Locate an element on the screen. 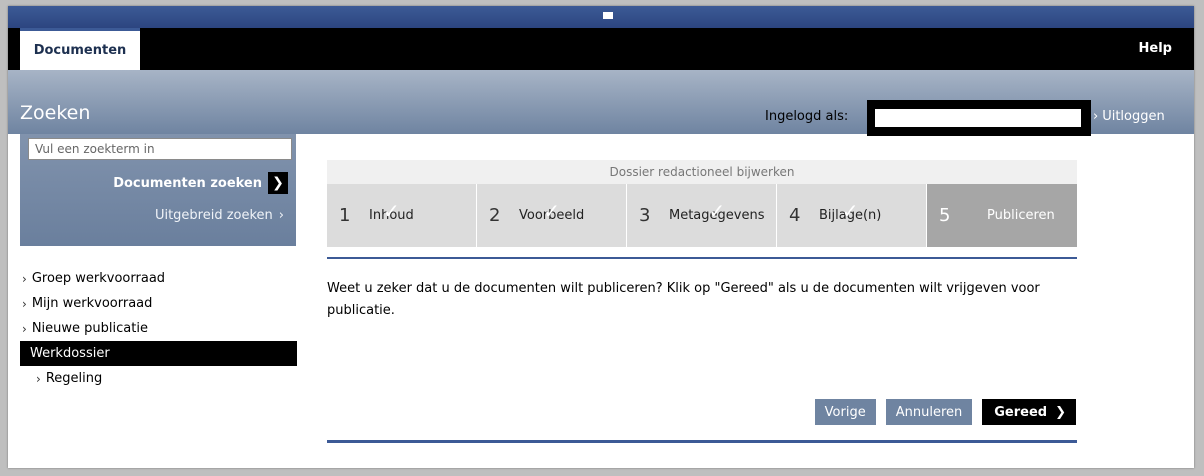 This screenshot has height=476, width=1204. search-panel: Documenten zoeken ❯ Uitgebreid zoeken › is located at coordinates (158, 190).